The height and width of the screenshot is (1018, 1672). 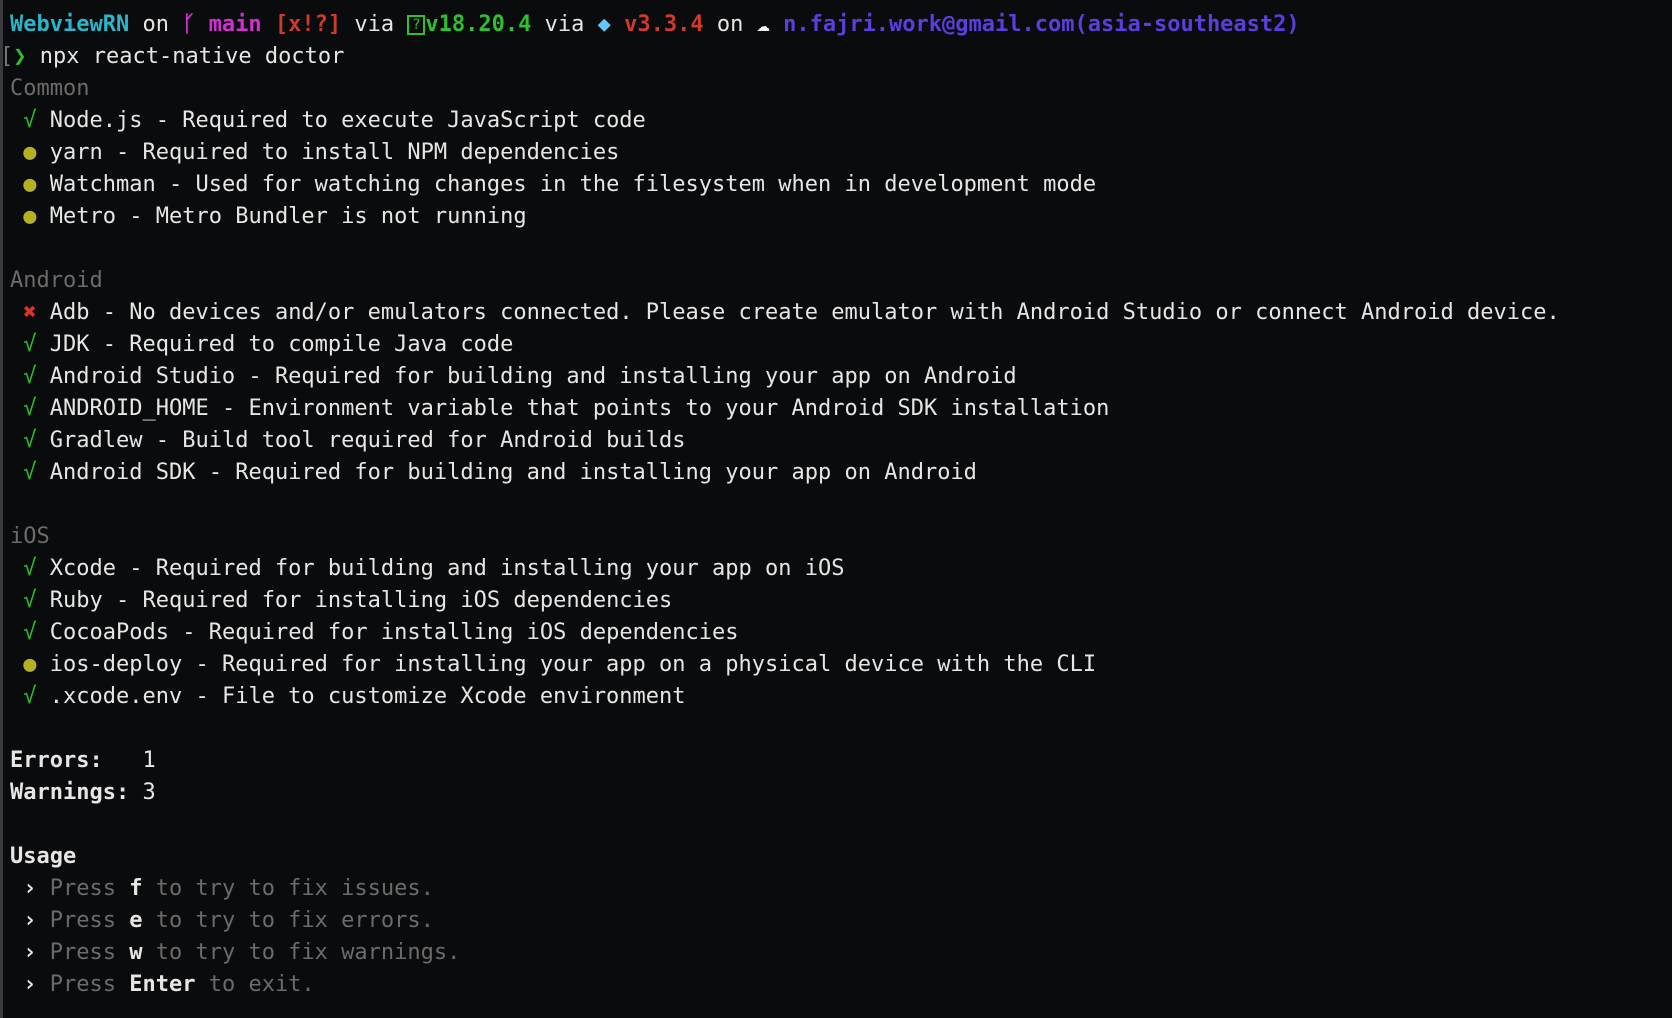 I want to click on cloud-icon: ☁, so click(x=763, y=24).